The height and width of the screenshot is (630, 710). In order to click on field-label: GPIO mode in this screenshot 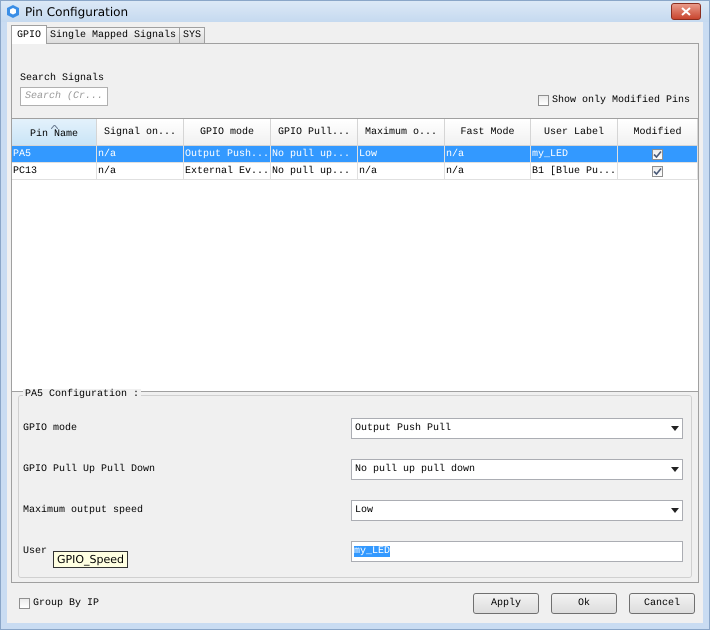, I will do `click(50, 428)`.